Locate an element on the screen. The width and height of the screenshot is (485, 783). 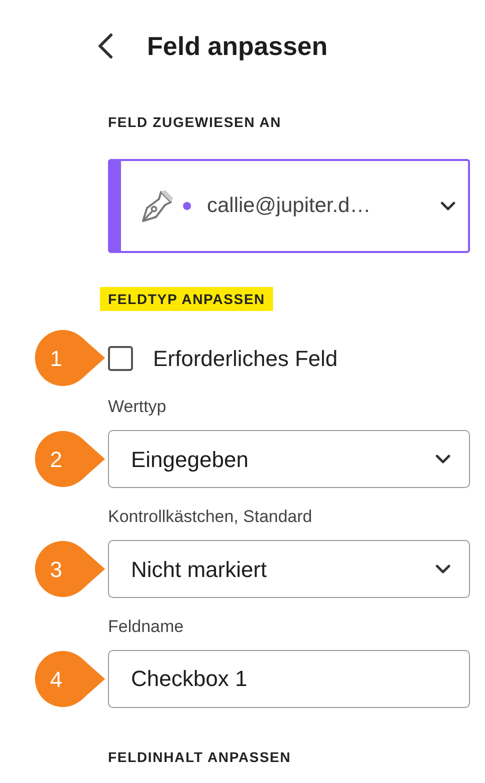
panel-title: Feld anpassen is located at coordinates (237, 46).